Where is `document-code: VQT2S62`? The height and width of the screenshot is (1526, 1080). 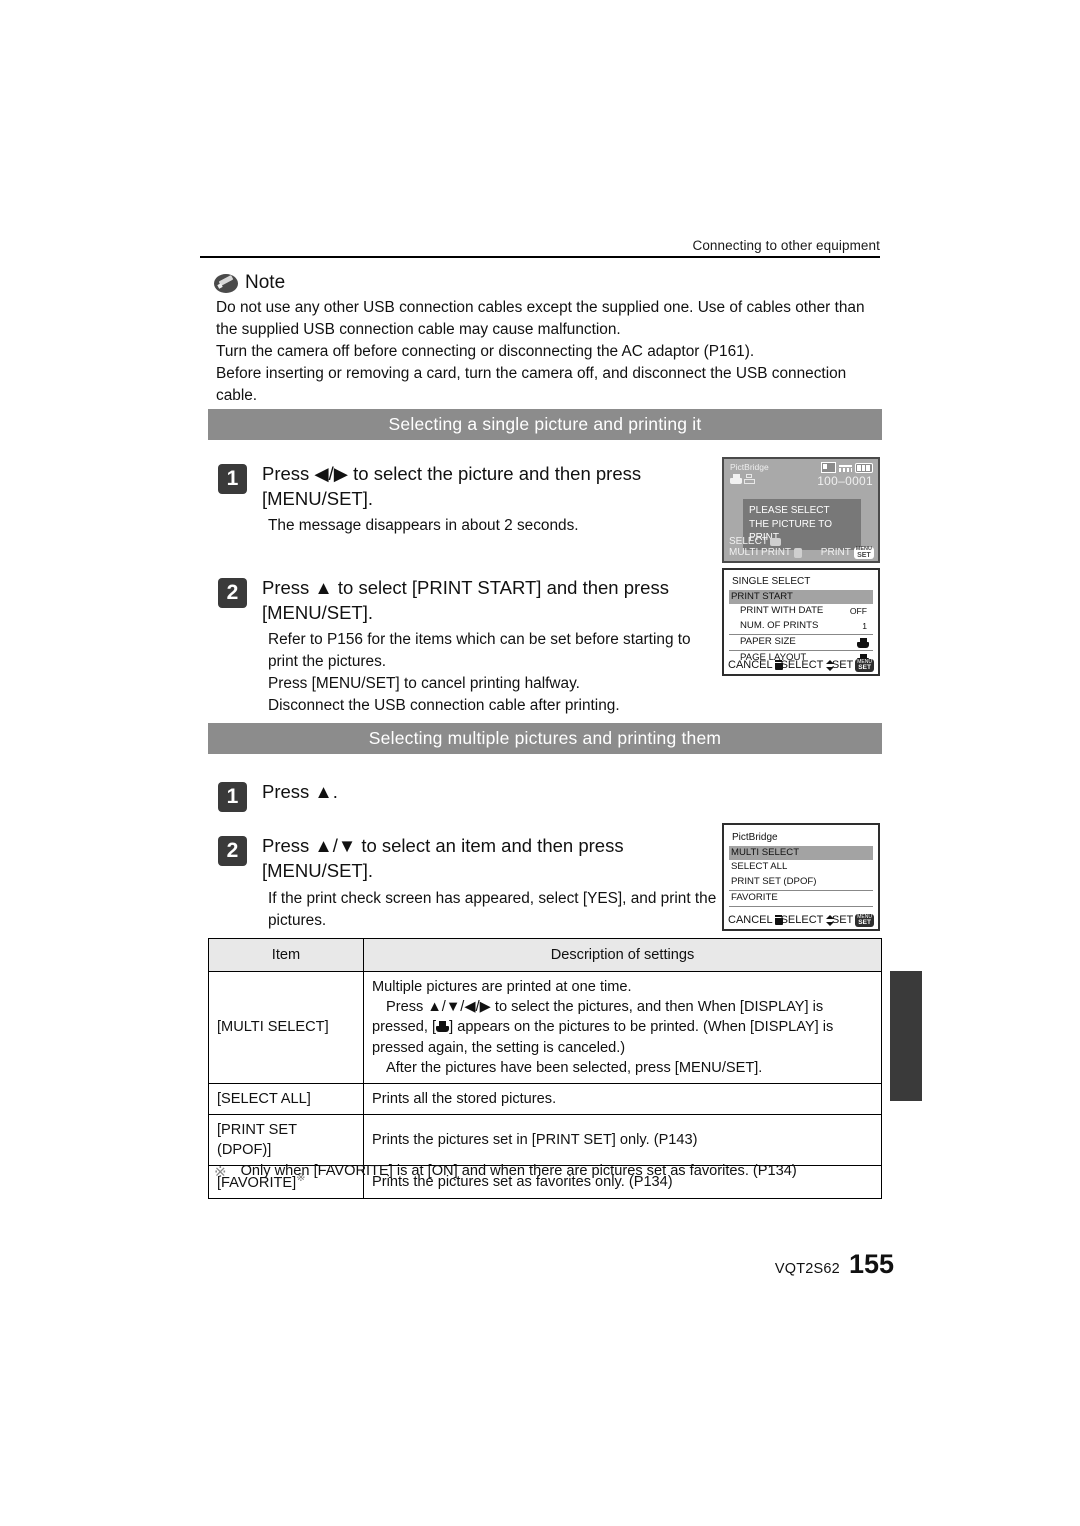 document-code: VQT2S62 is located at coordinates (807, 1269).